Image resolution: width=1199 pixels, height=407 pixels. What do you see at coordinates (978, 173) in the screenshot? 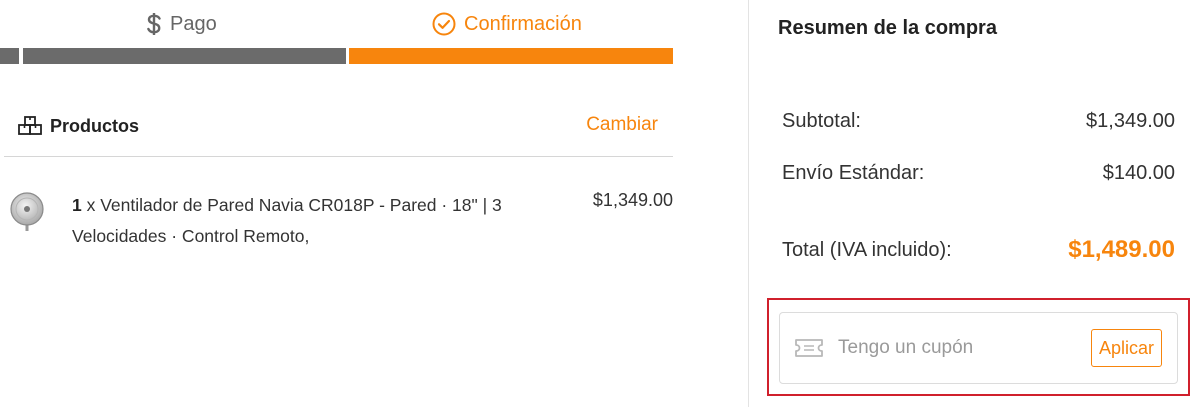
I see `shipping-row: Envío Estándar: $140.00` at bounding box center [978, 173].